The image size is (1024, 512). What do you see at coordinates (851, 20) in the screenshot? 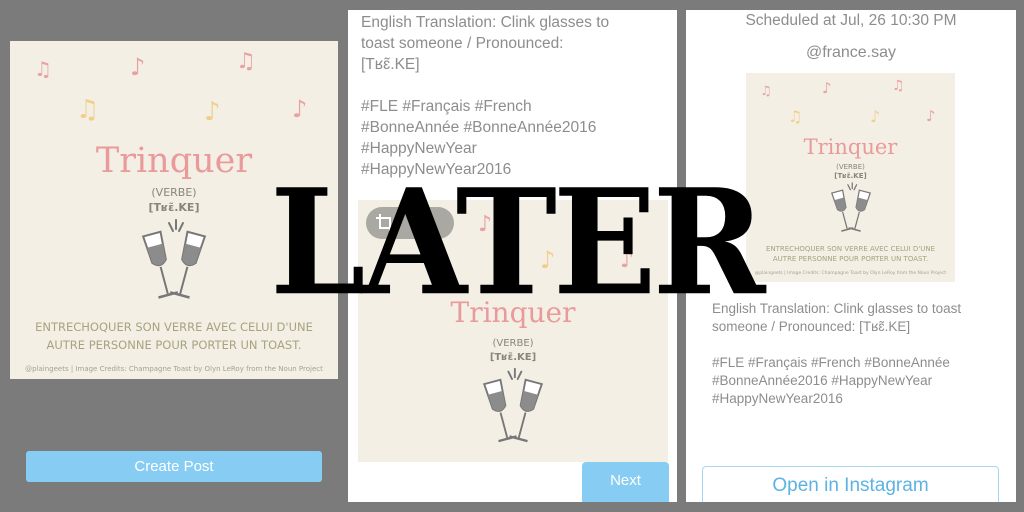
I see `scheduled-time: Scheduled at Jul, 26 10:30 PM` at bounding box center [851, 20].